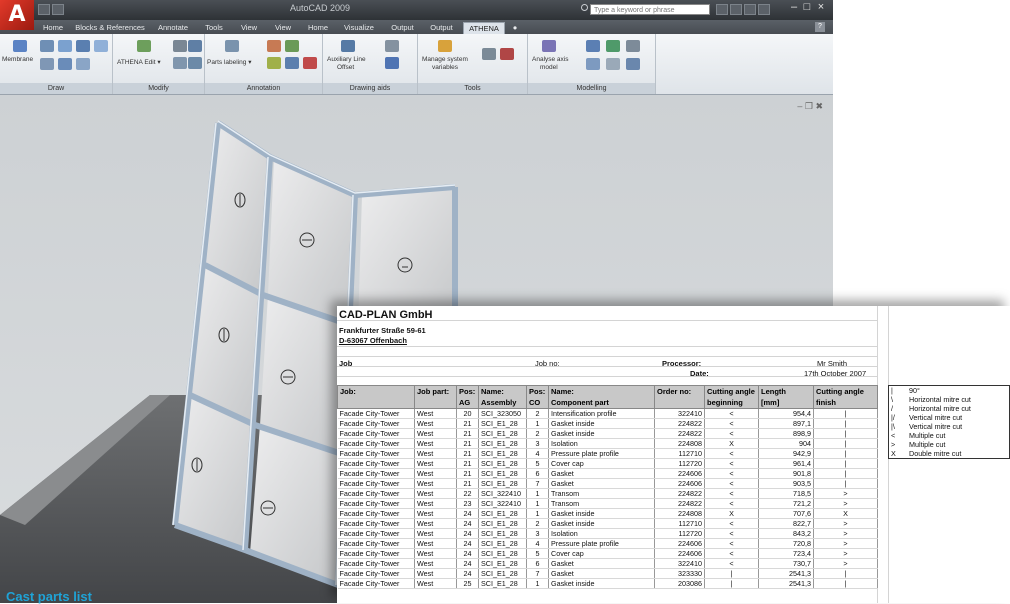 The image size is (1010, 604). I want to click on draw-line-icon, so click(47, 46).